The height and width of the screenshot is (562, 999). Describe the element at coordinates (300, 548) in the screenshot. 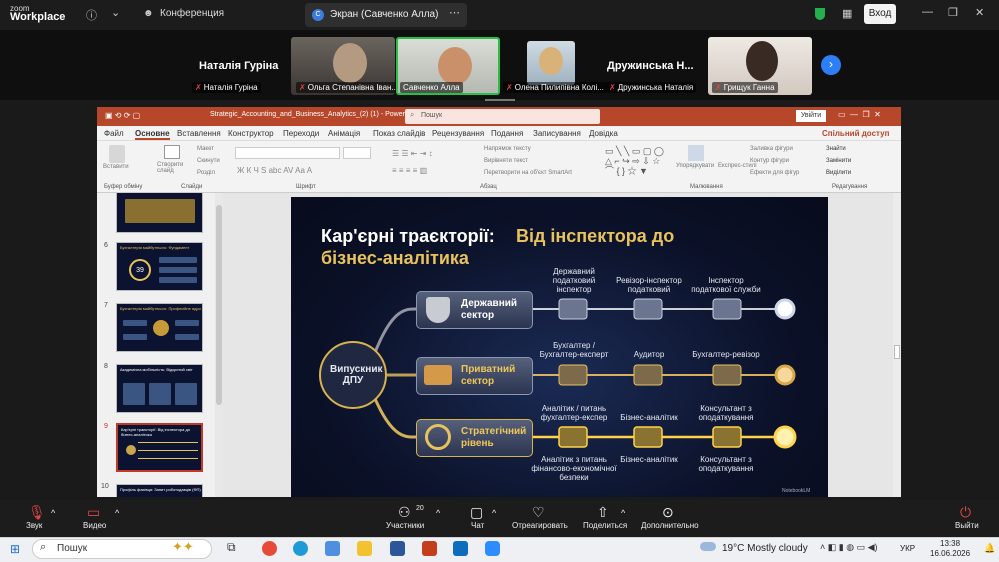

I see `edge-icon` at that location.